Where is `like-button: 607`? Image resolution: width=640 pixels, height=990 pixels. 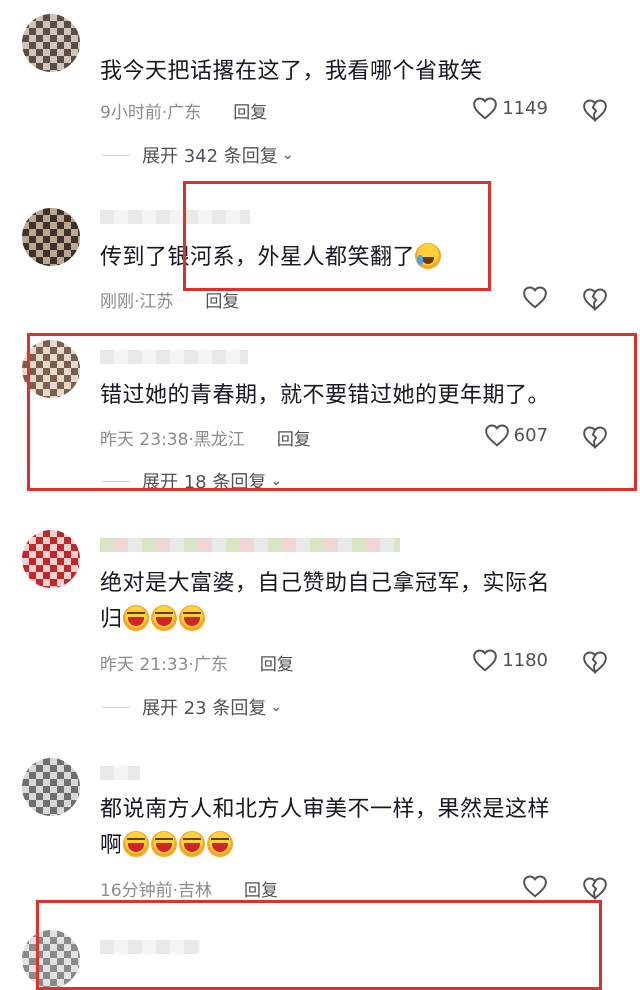 like-button: 607 is located at coordinates (516, 435).